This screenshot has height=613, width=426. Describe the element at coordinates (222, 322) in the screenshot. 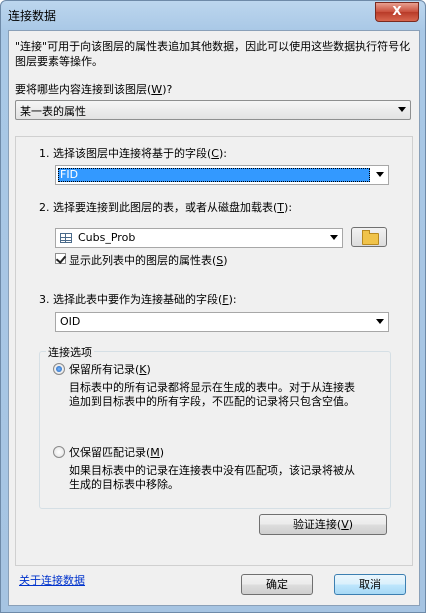

I see `join-table-field-select: OID` at that location.